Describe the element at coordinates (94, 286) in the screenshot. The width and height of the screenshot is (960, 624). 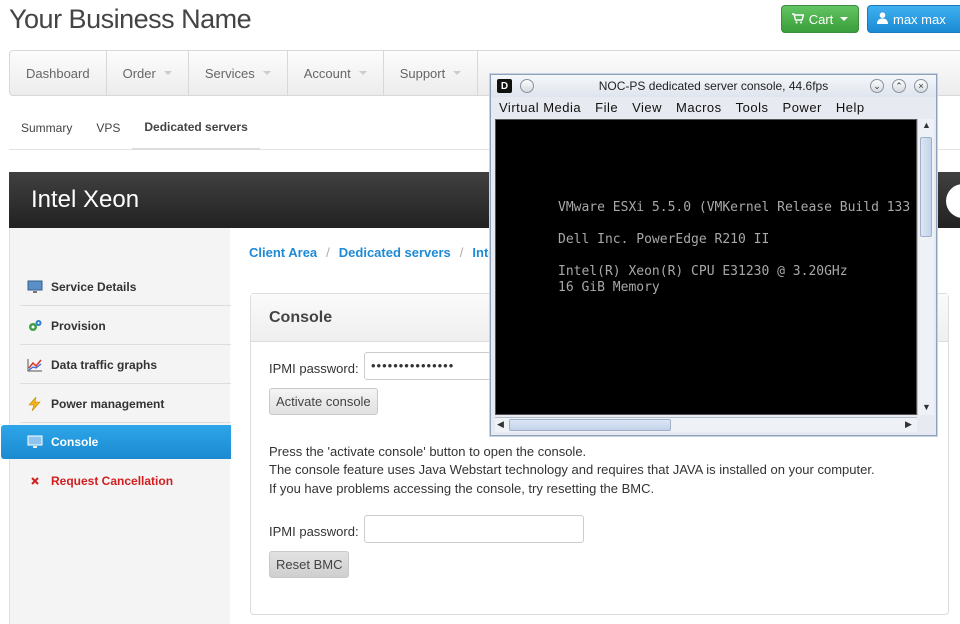
I see `sidebar-item-label: Service Details` at that location.